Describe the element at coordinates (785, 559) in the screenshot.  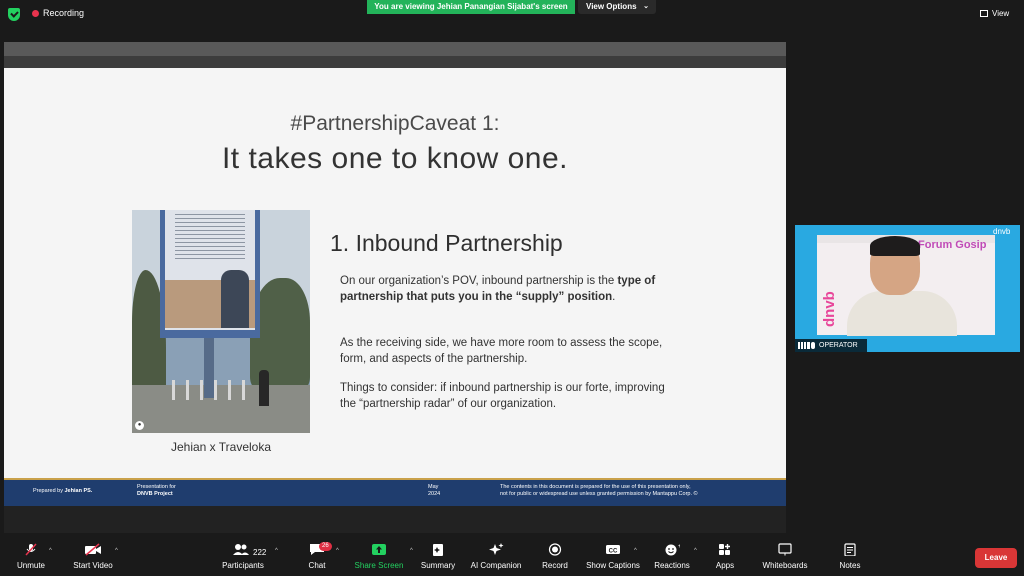
I see `whiteboards-button: Whiteboards` at that location.